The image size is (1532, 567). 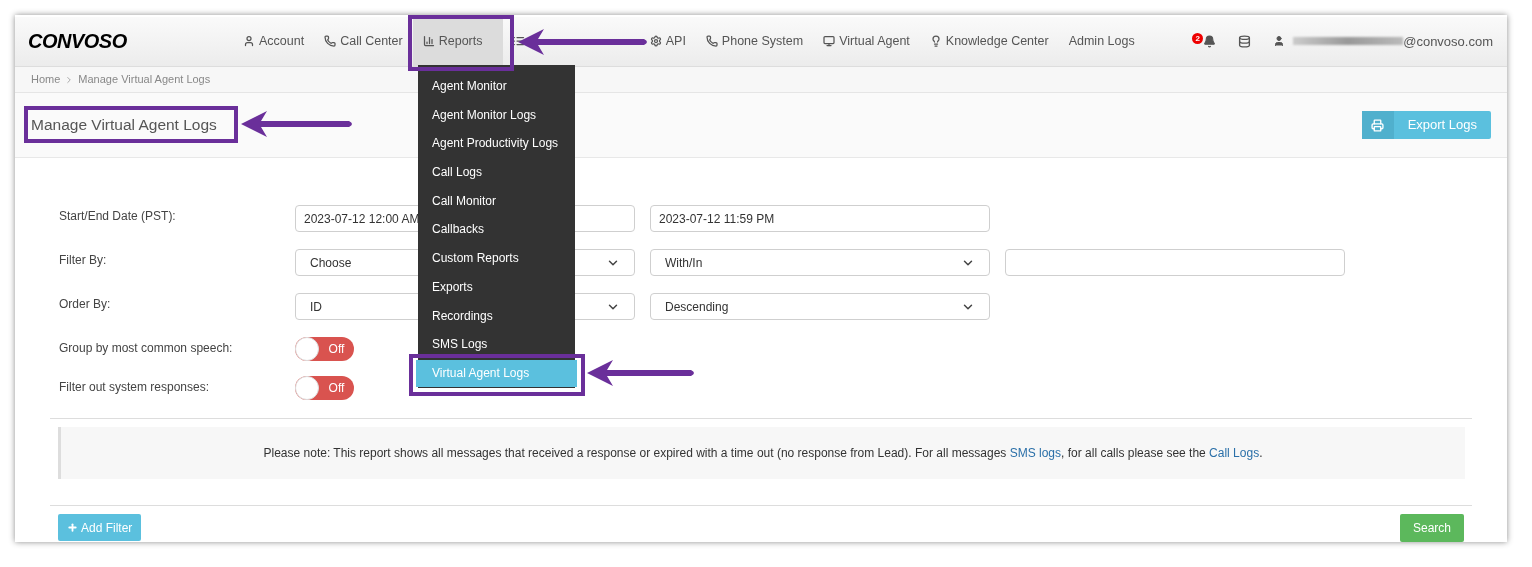 I want to click on form-label: Filter By:, so click(x=83, y=260).